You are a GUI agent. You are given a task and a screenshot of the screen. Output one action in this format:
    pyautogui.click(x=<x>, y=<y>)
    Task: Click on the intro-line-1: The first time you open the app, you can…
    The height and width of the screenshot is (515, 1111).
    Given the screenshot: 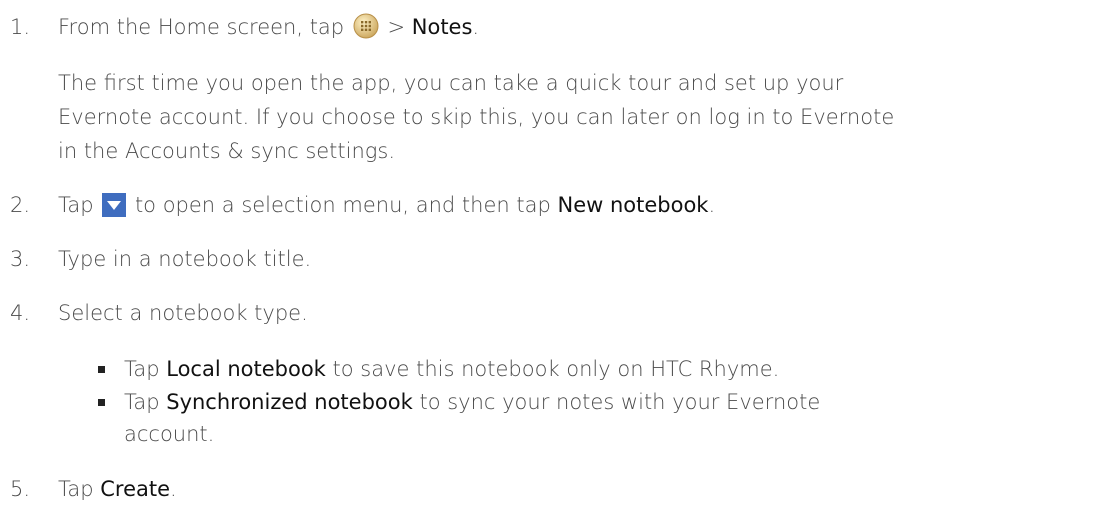 What is the action you would take?
    pyautogui.click(x=451, y=83)
    